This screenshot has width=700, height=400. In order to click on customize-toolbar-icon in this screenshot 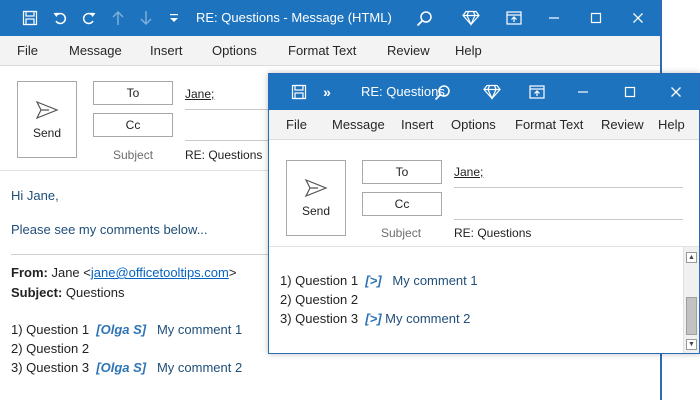, I will do `click(174, 18)`.